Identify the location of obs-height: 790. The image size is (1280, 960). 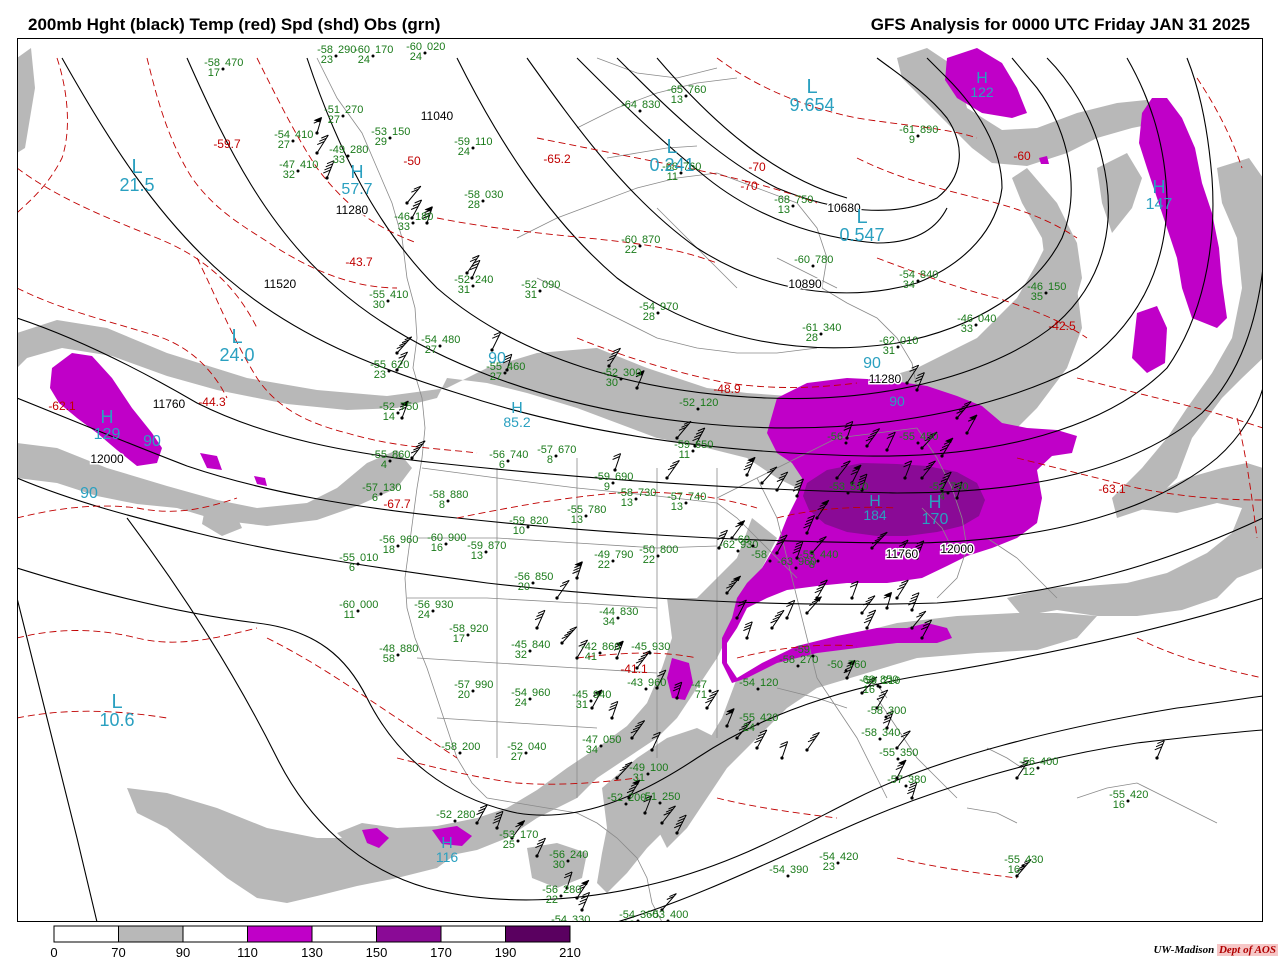
(624, 555).